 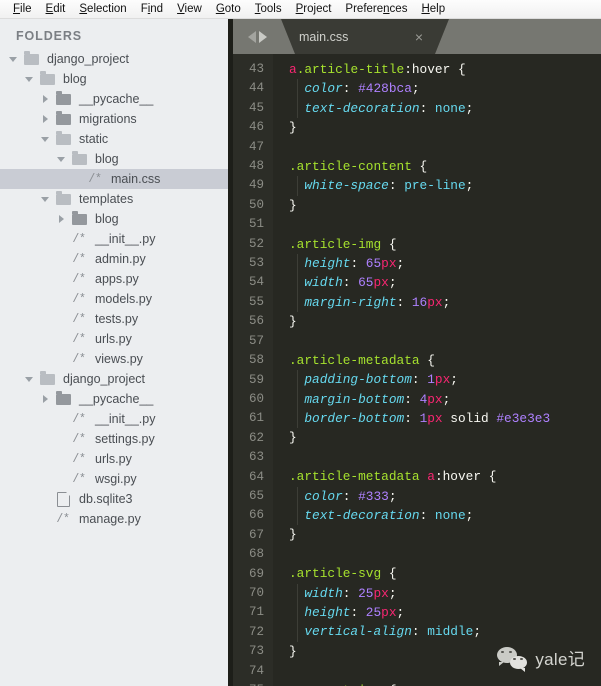 I want to click on line-number: 54, so click(x=256, y=282).